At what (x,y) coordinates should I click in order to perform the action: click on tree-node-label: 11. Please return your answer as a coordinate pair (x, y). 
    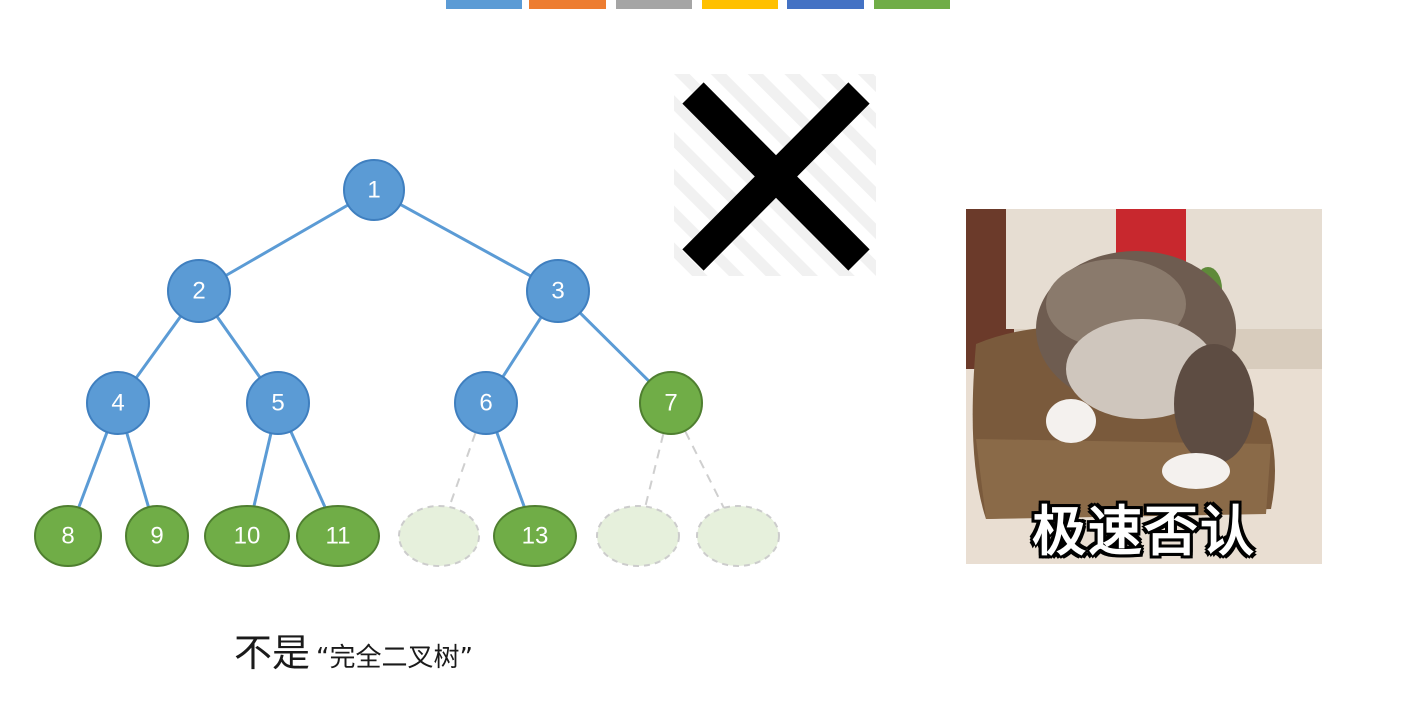
    Looking at the image, I should click on (338, 536).